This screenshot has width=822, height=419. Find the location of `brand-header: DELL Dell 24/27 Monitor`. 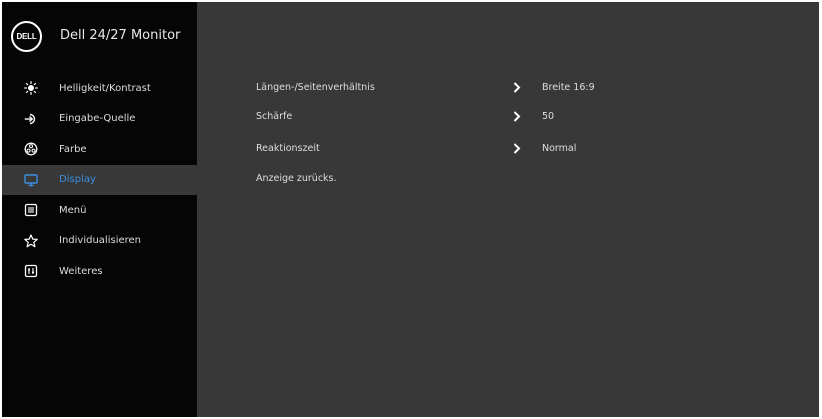

brand-header: DELL Dell 24/27 Monitor is located at coordinates (99, 36).